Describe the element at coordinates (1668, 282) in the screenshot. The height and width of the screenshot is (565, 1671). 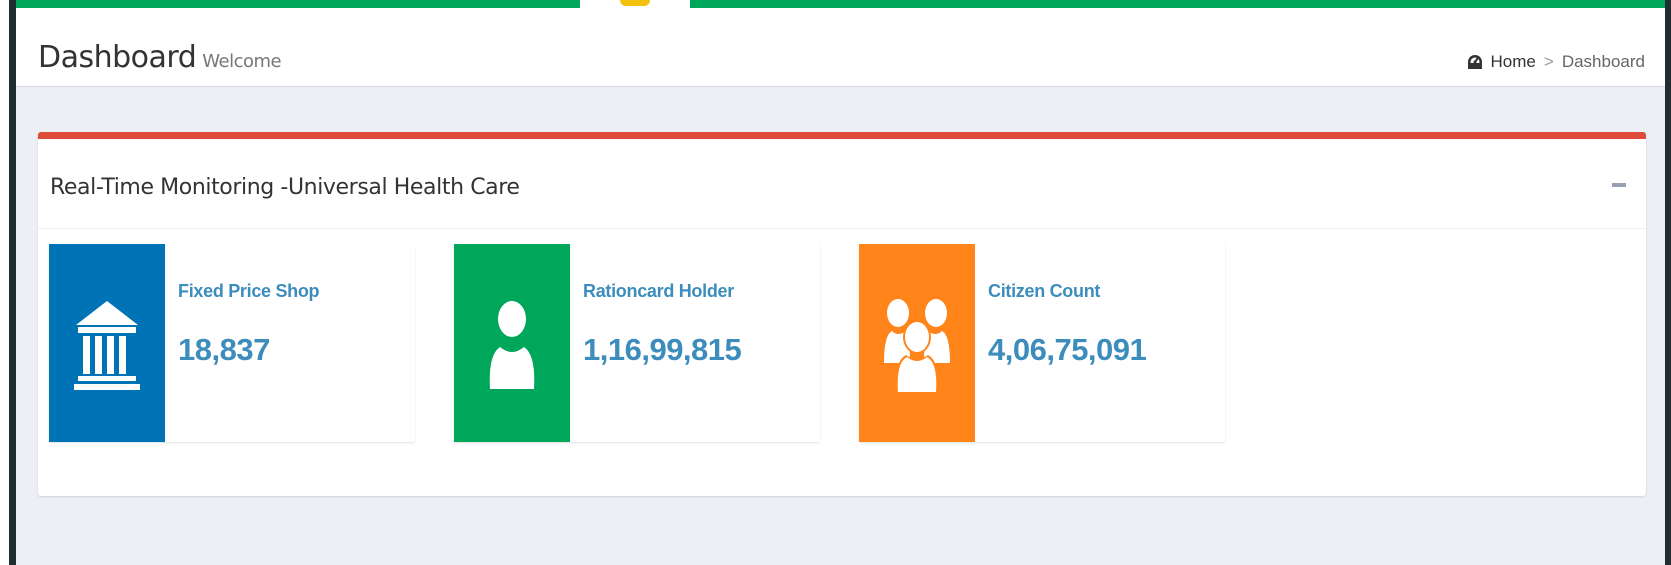
I see `scrollbar-edge` at that location.